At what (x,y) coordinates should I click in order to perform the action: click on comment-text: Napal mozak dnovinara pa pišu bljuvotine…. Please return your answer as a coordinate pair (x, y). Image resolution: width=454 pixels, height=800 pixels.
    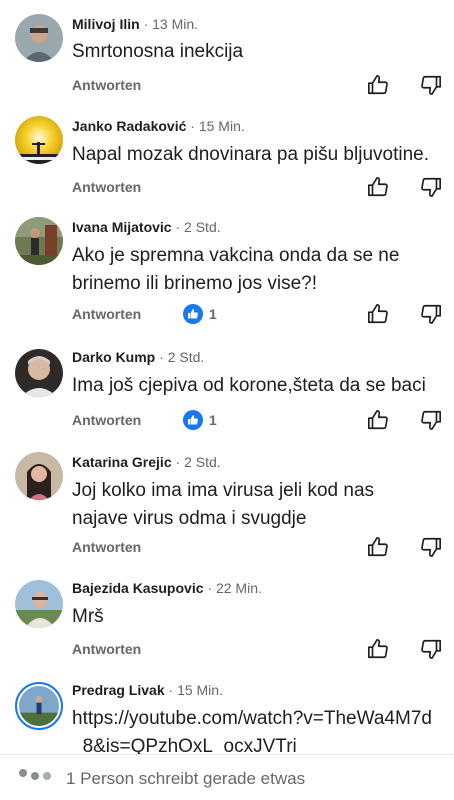
    Looking at the image, I should click on (250, 154).